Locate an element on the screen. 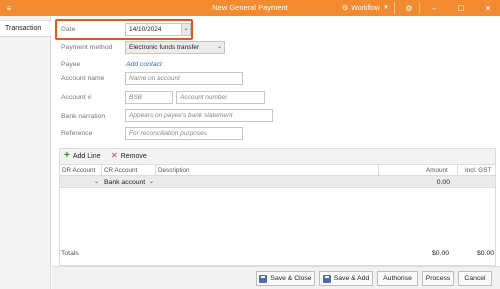 This screenshot has height=289, width=500. bank-narration-placeholder: Appears on payee's bank statement is located at coordinates (181, 115).